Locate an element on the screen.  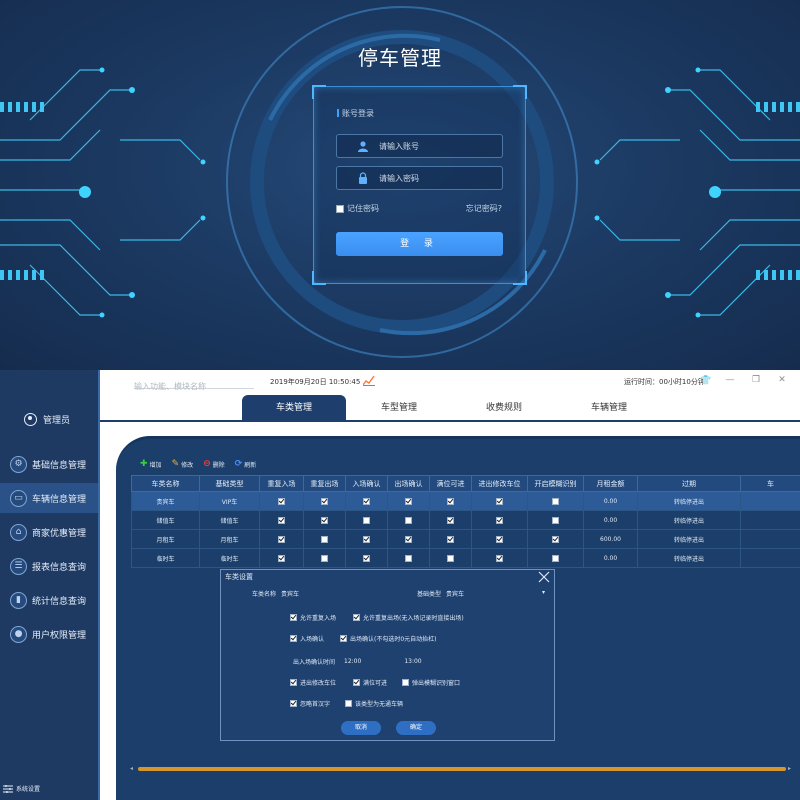
opt-full-enter: 满位可进 is located at coordinates (370, 682).